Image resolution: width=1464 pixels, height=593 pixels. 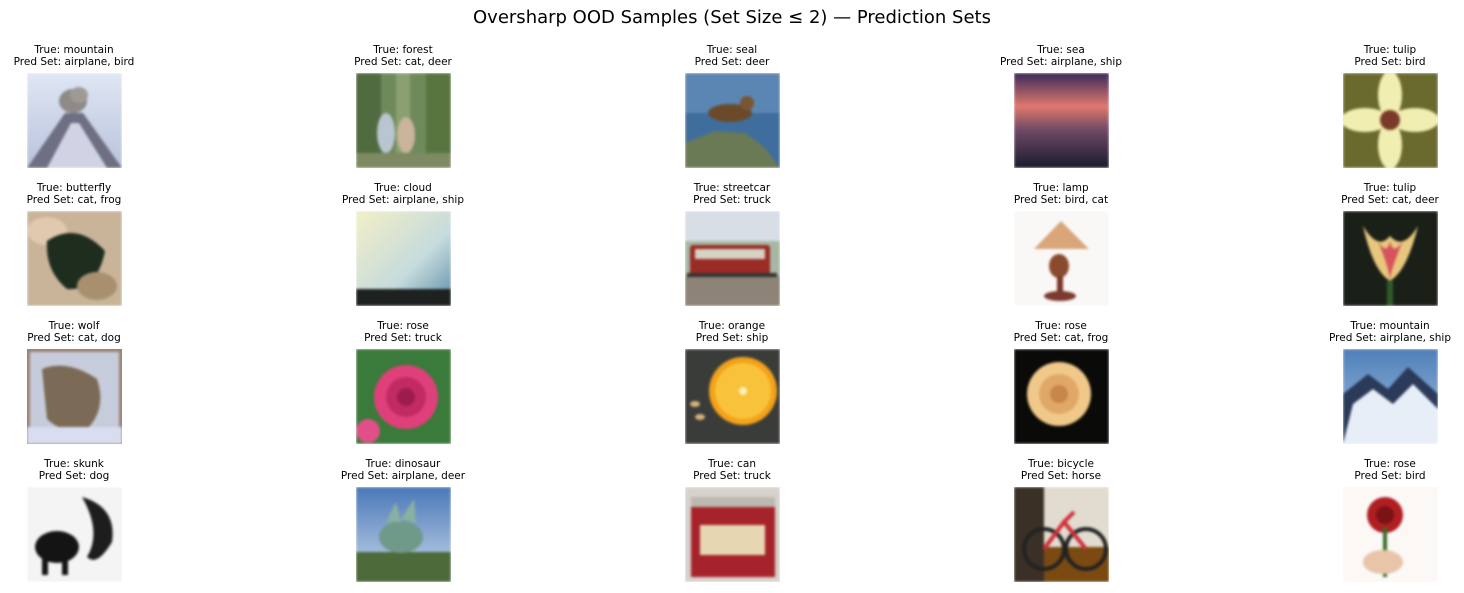 I want to click on true-label: True: lamp, so click(x=1061, y=188).